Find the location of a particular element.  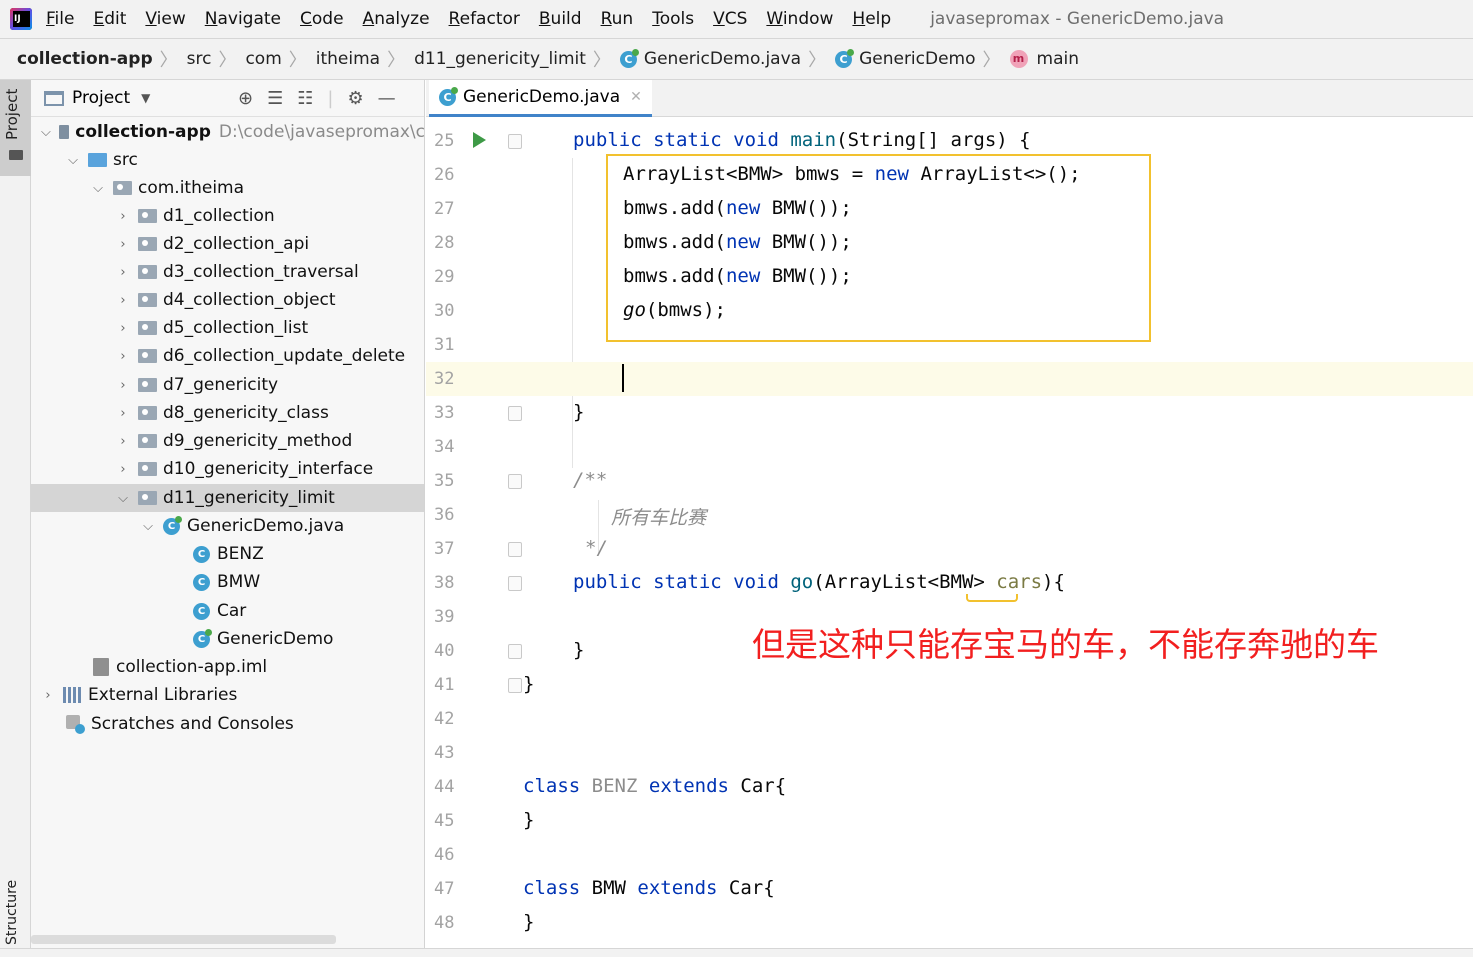

tree-item-class: C Car is located at coordinates (227, 611).